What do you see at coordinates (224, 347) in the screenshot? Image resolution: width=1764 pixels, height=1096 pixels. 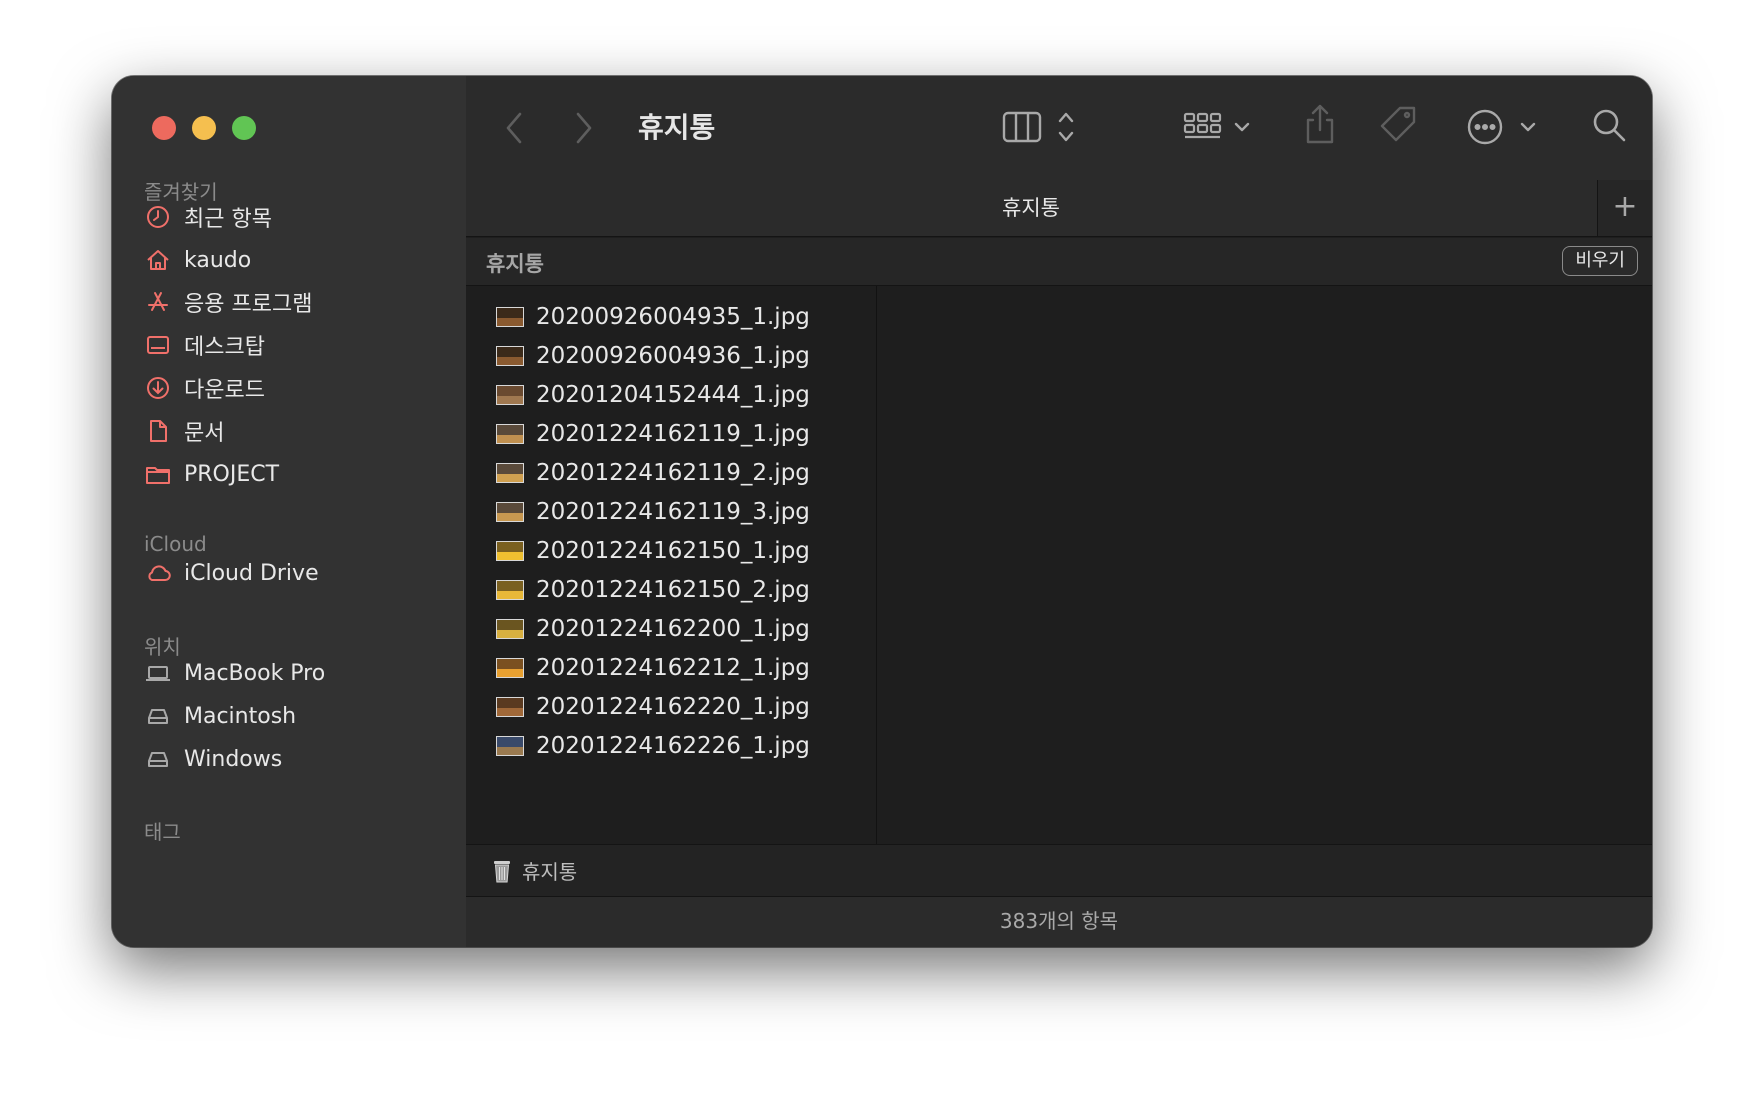 I see `sidebar-item-label: 데스크탑` at bounding box center [224, 347].